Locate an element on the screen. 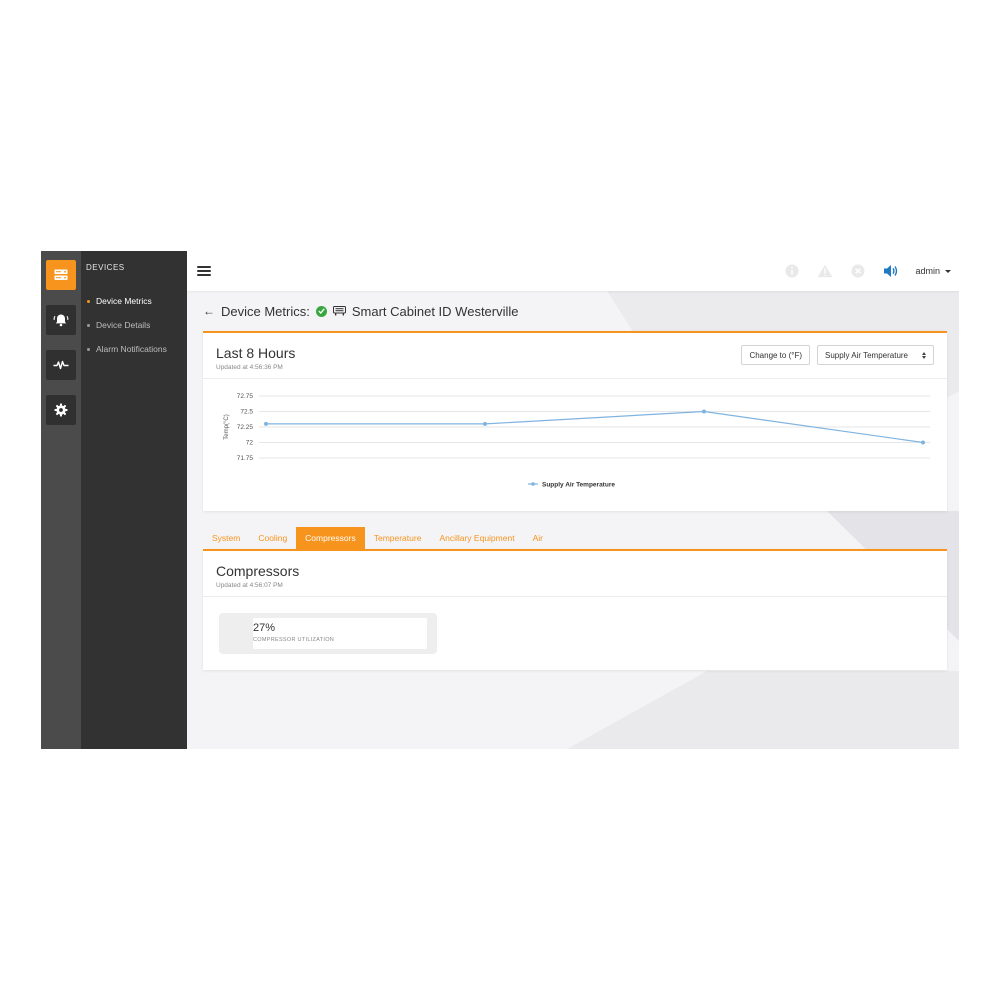 The image size is (1000, 1000). compressors-title: Compressors is located at coordinates (258, 571).